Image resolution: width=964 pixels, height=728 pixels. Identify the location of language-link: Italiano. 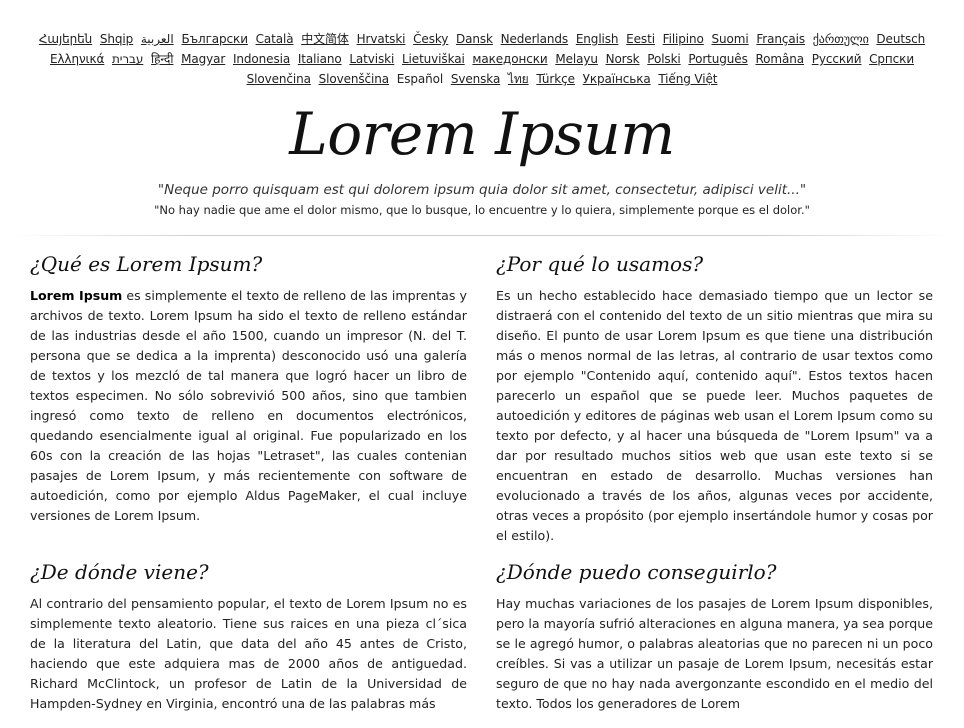
(320, 59).